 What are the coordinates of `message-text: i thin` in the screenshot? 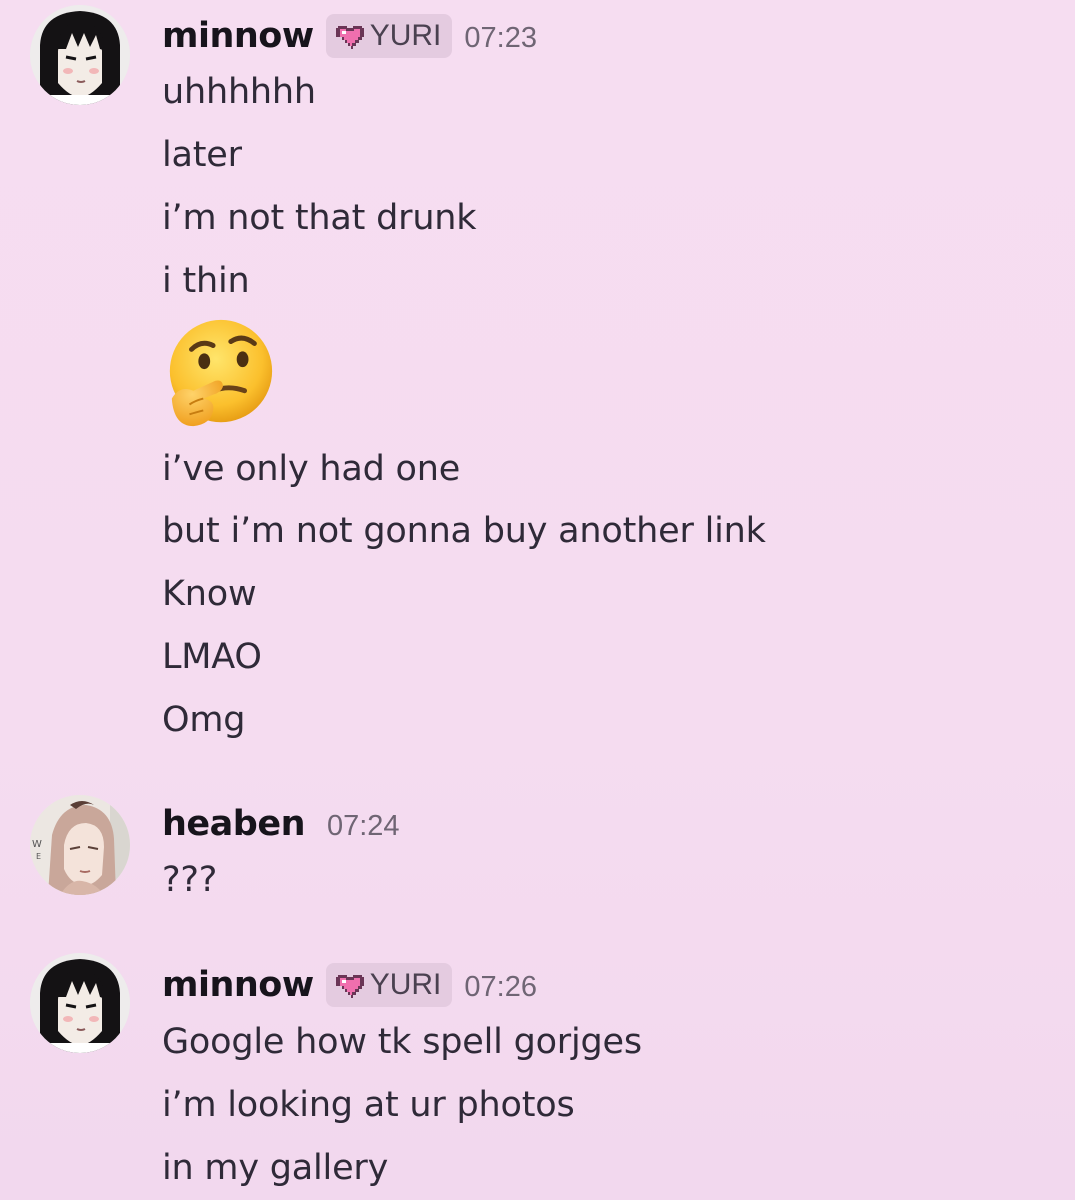 It's located at (206, 281).